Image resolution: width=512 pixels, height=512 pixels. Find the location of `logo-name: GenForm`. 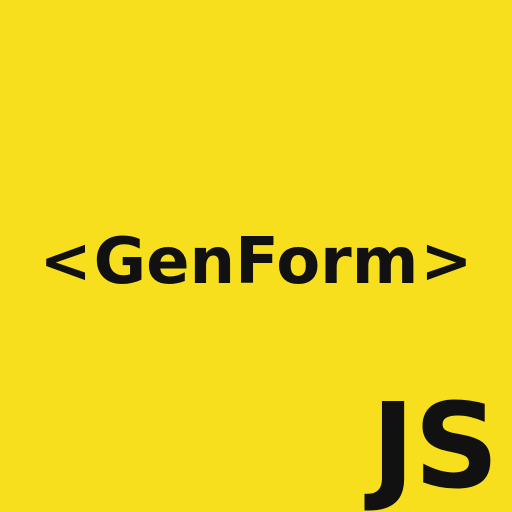

logo-name: GenForm is located at coordinates (256, 262).